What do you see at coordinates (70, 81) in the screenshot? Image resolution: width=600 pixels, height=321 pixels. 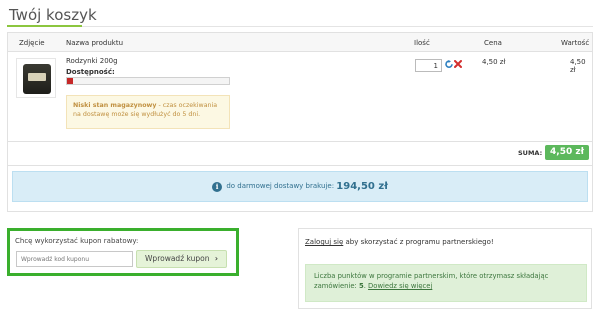 I see `availability-bar-fill` at bounding box center [70, 81].